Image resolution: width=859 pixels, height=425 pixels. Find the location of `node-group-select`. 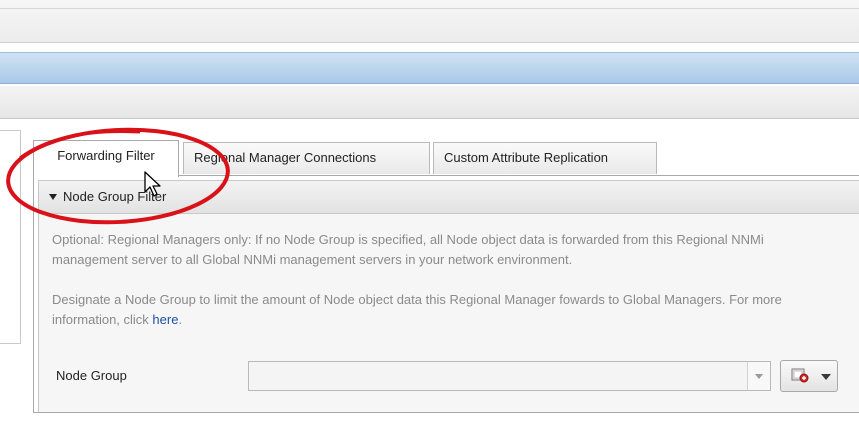

node-group-select is located at coordinates (509, 376).